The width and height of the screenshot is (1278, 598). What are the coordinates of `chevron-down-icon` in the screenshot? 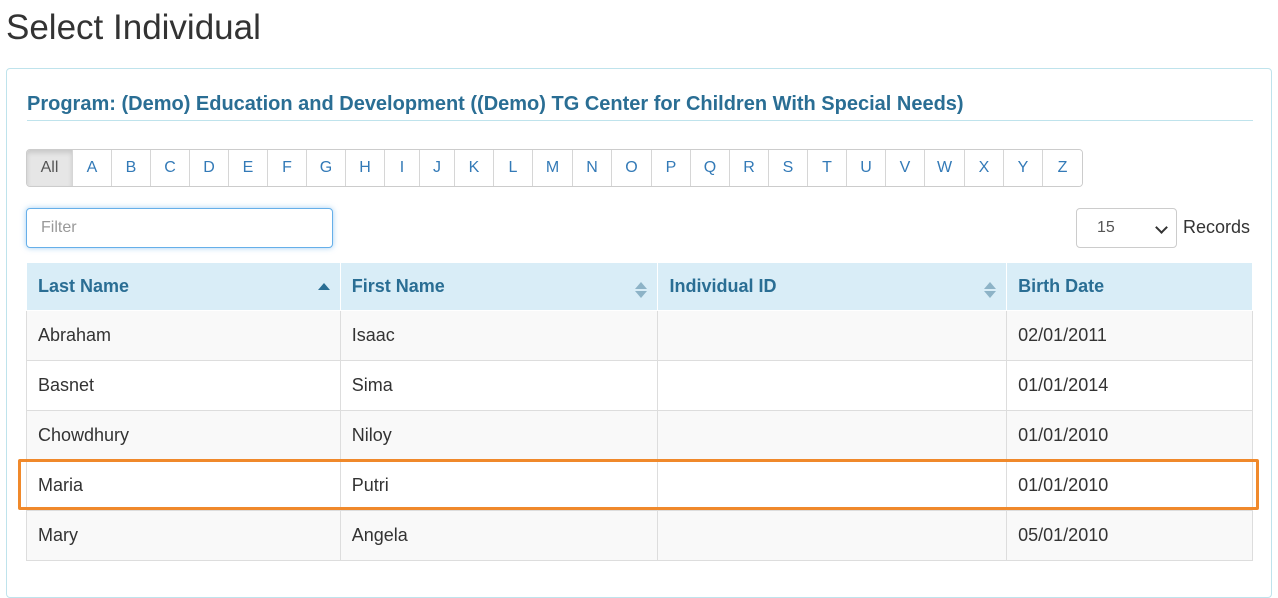 It's located at (1161, 227).